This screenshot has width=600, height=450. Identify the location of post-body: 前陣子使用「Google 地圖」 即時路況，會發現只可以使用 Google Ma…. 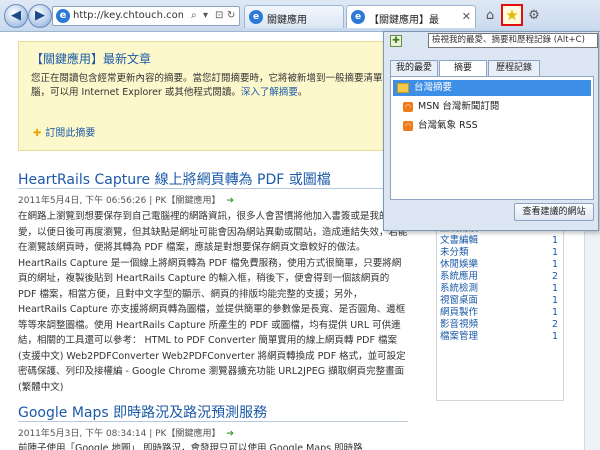
(190, 446).